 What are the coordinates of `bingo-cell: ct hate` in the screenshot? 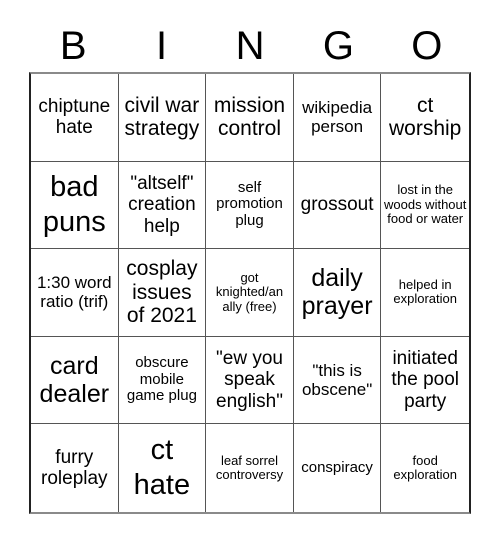 It's located at (163, 468).